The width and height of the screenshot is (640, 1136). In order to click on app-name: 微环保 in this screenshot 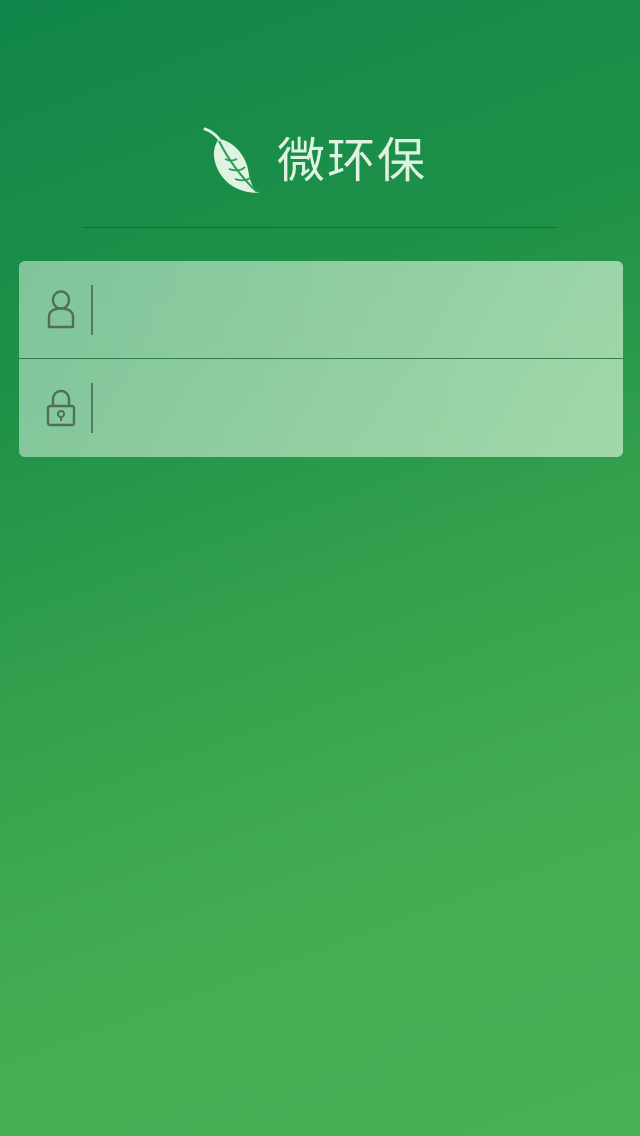, I will do `click(351, 161)`.